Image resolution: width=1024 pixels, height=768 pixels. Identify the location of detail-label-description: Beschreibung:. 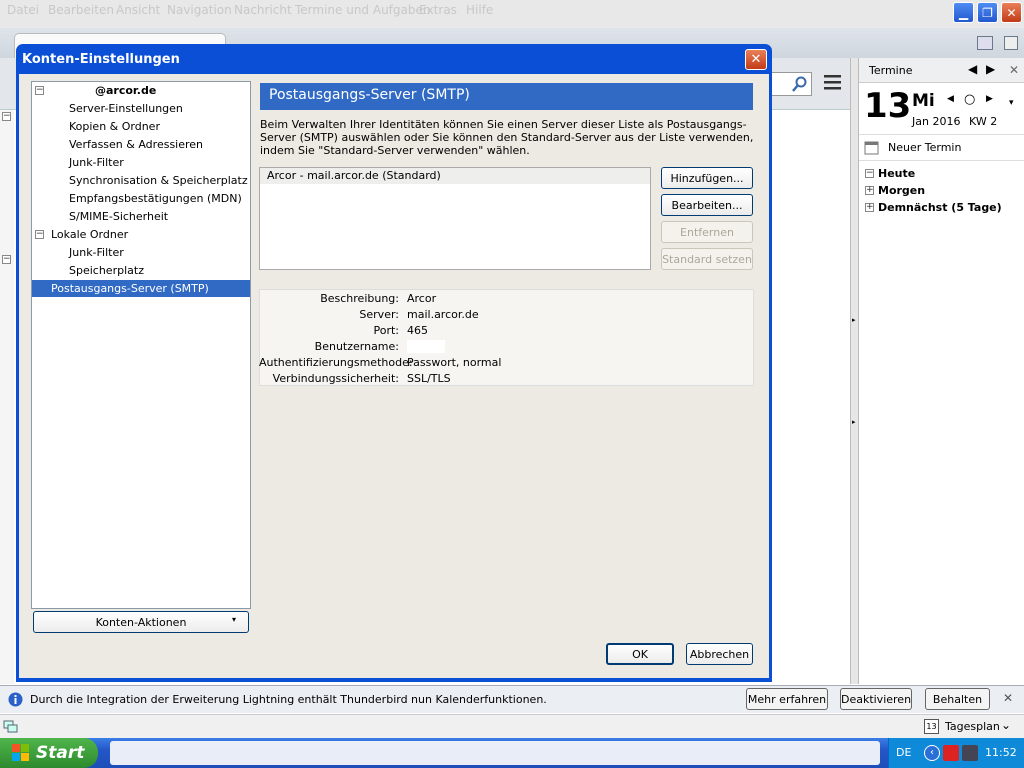
(359, 298).